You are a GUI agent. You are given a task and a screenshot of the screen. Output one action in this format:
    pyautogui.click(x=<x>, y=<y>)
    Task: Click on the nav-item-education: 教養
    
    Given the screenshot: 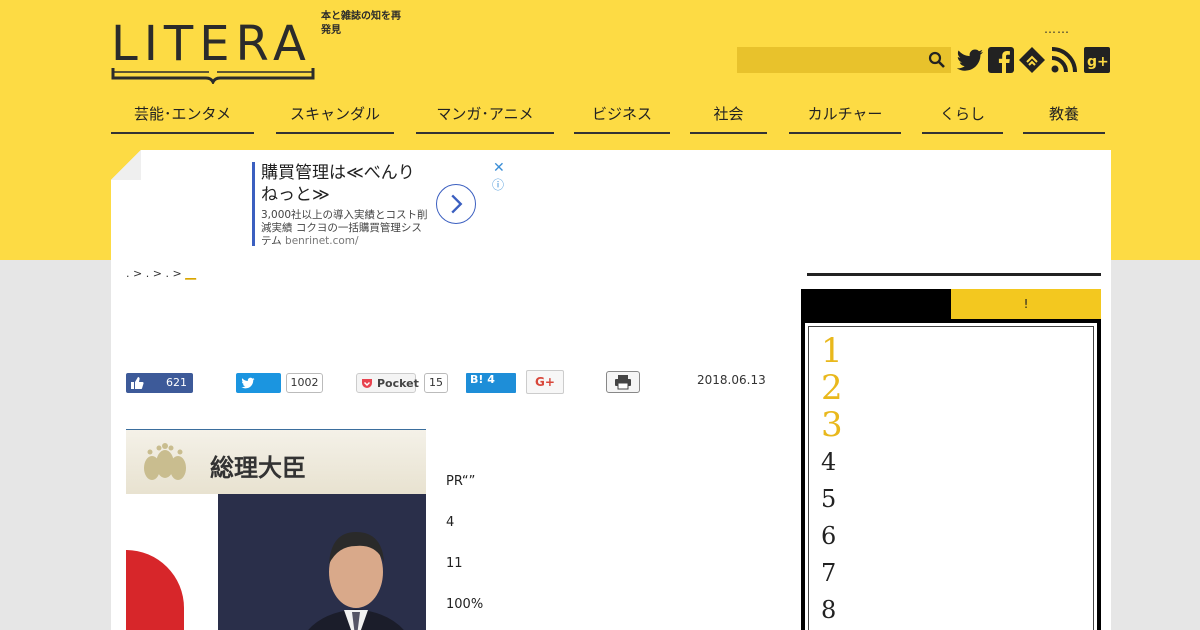 What is the action you would take?
    pyautogui.click(x=1064, y=117)
    